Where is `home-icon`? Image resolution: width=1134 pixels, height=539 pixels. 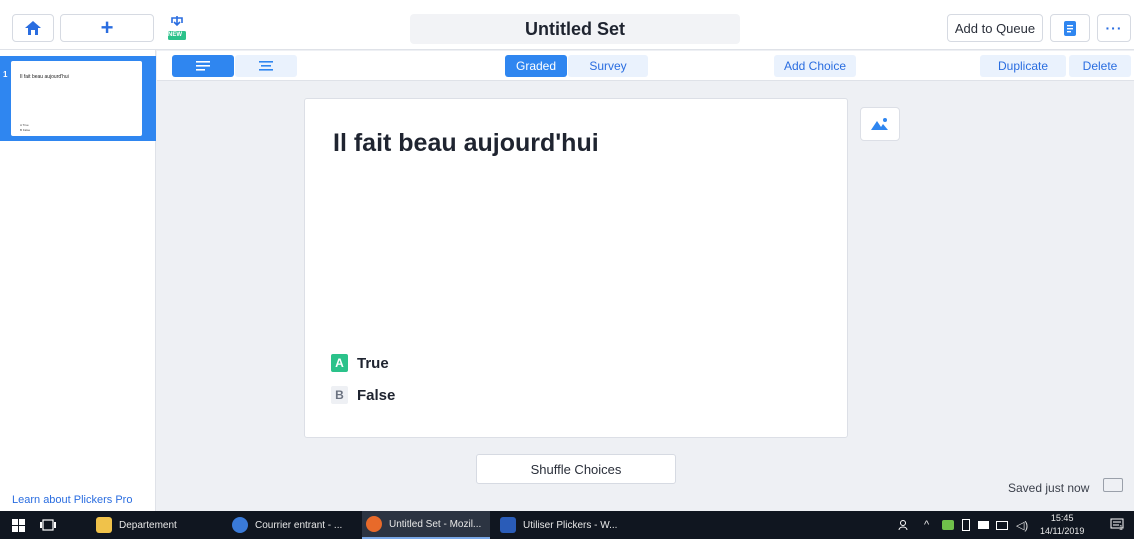
home-icon is located at coordinates (33, 28).